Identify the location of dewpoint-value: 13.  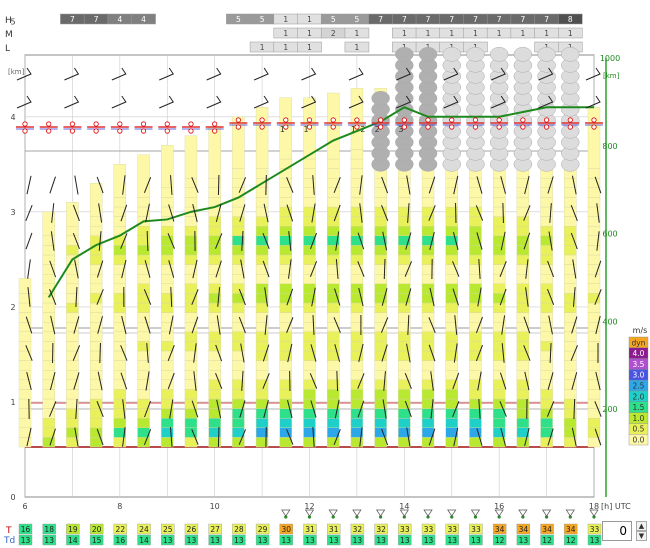
(429, 540).